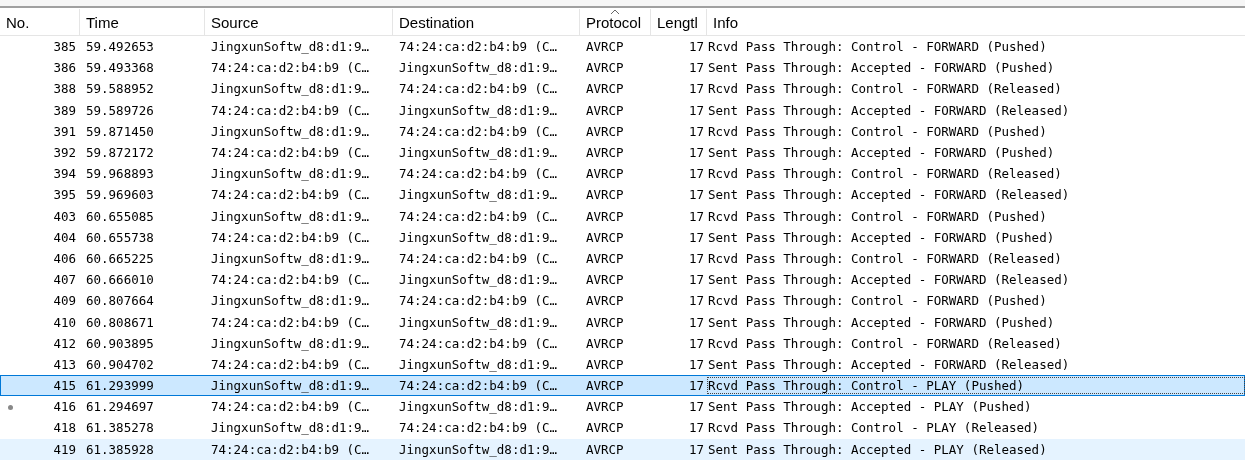 Image resolution: width=1245 pixels, height=461 pixels. What do you see at coordinates (874, 428) in the screenshot?
I see `table-cell-text: Rcvd Pass Through: Control - PLAY (Released)` at bounding box center [874, 428].